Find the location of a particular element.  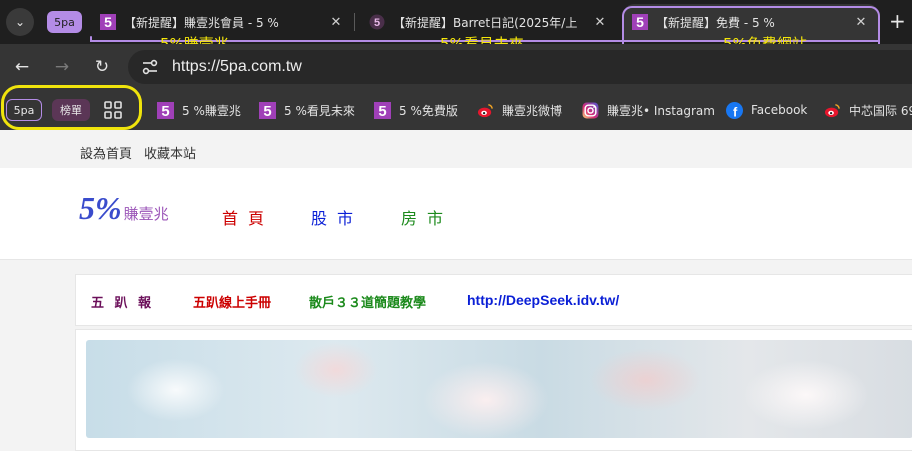

plus-icon: + is located at coordinates (897, 21).